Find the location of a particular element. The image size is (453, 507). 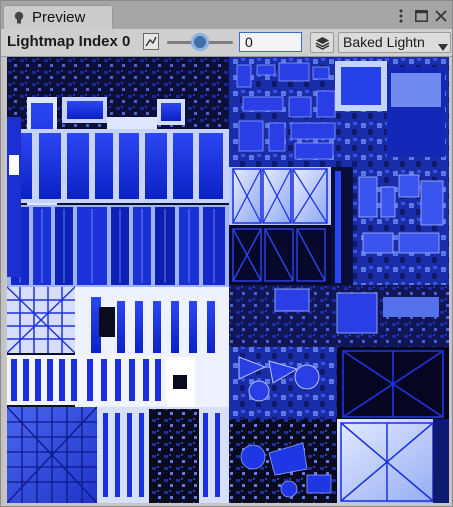

tab-title: Preview is located at coordinates (59, 17).